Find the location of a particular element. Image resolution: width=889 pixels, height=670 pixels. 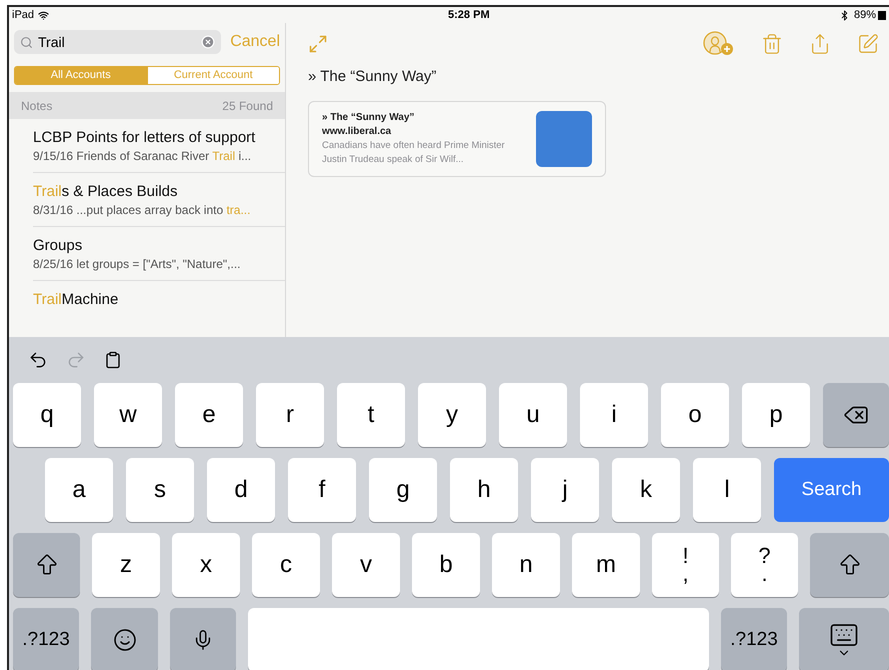

key: ! , is located at coordinates (685, 565).